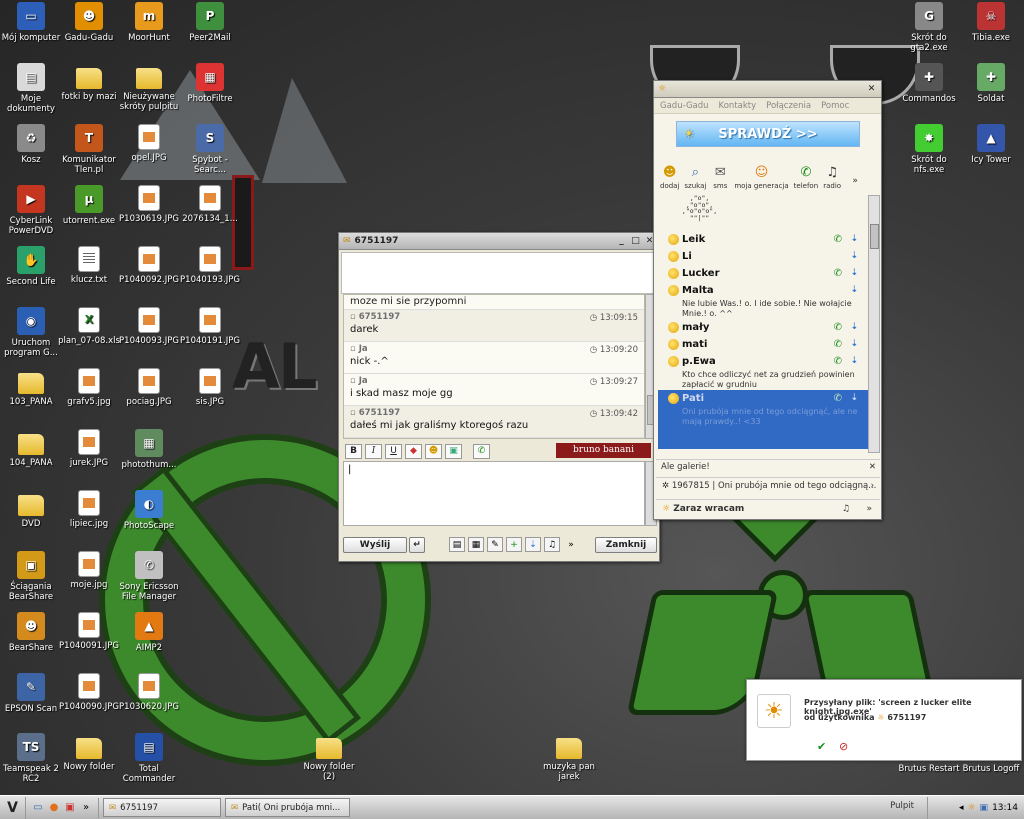 The height and width of the screenshot is (819, 1024). What do you see at coordinates (821, 746) in the screenshot?
I see `accept-icon: ✔` at bounding box center [821, 746].